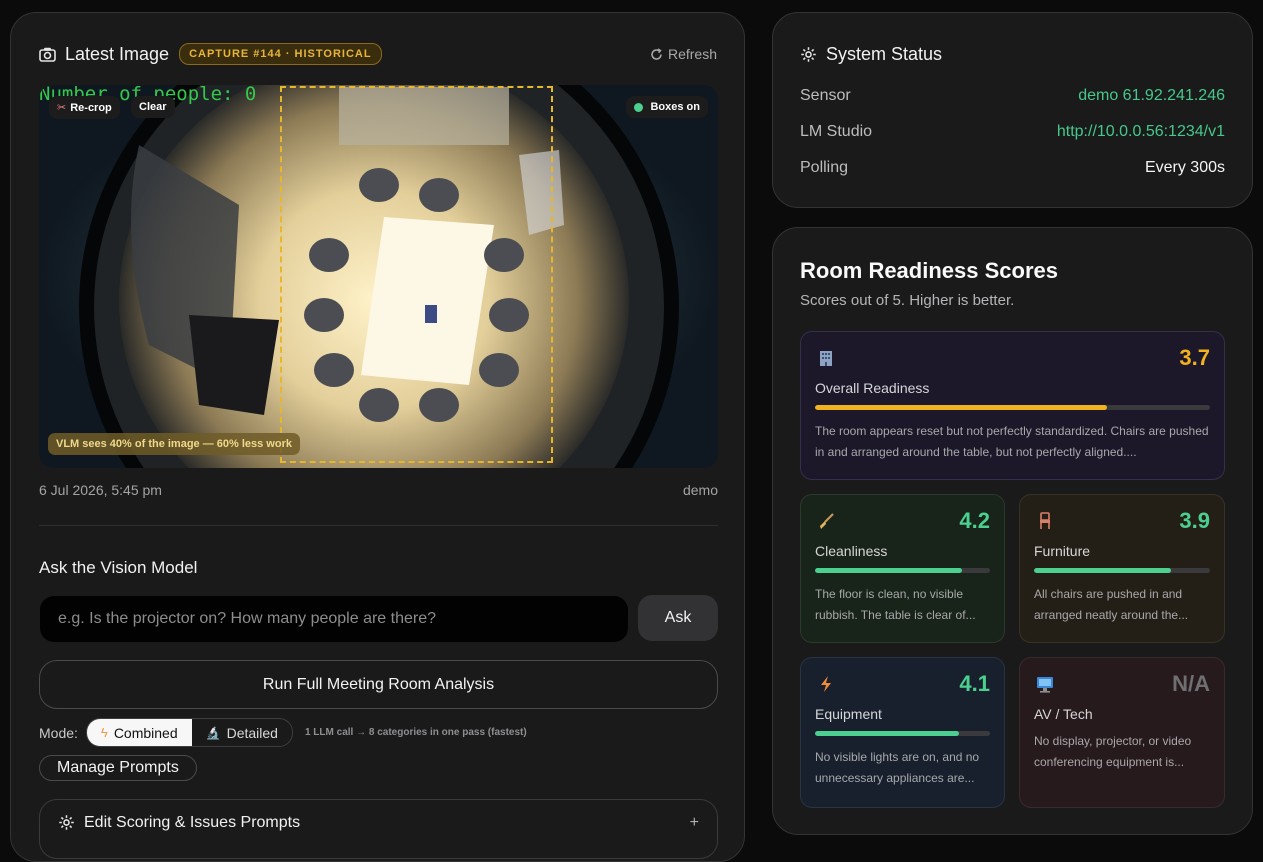 The image size is (1263, 862). What do you see at coordinates (145, 732) in the screenshot?
I see `mode-combined-label: Combined` at bounding box center [145, 732].